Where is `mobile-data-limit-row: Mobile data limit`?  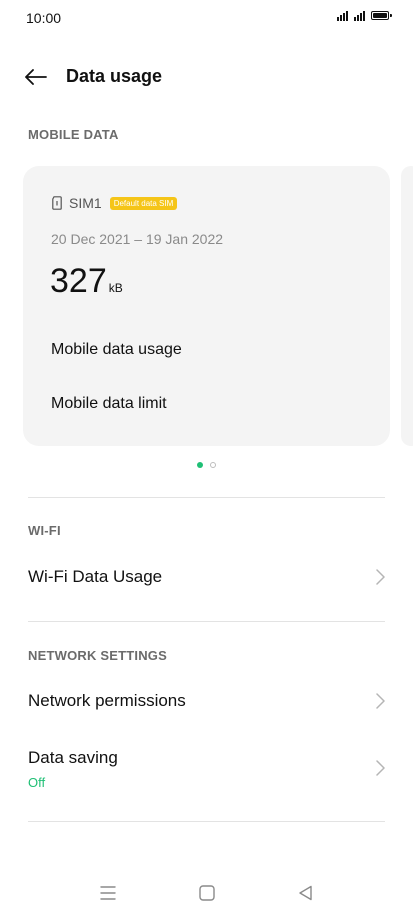
mobile-data-limit-row: Mobile data limit is located at coordinates (109, 404).